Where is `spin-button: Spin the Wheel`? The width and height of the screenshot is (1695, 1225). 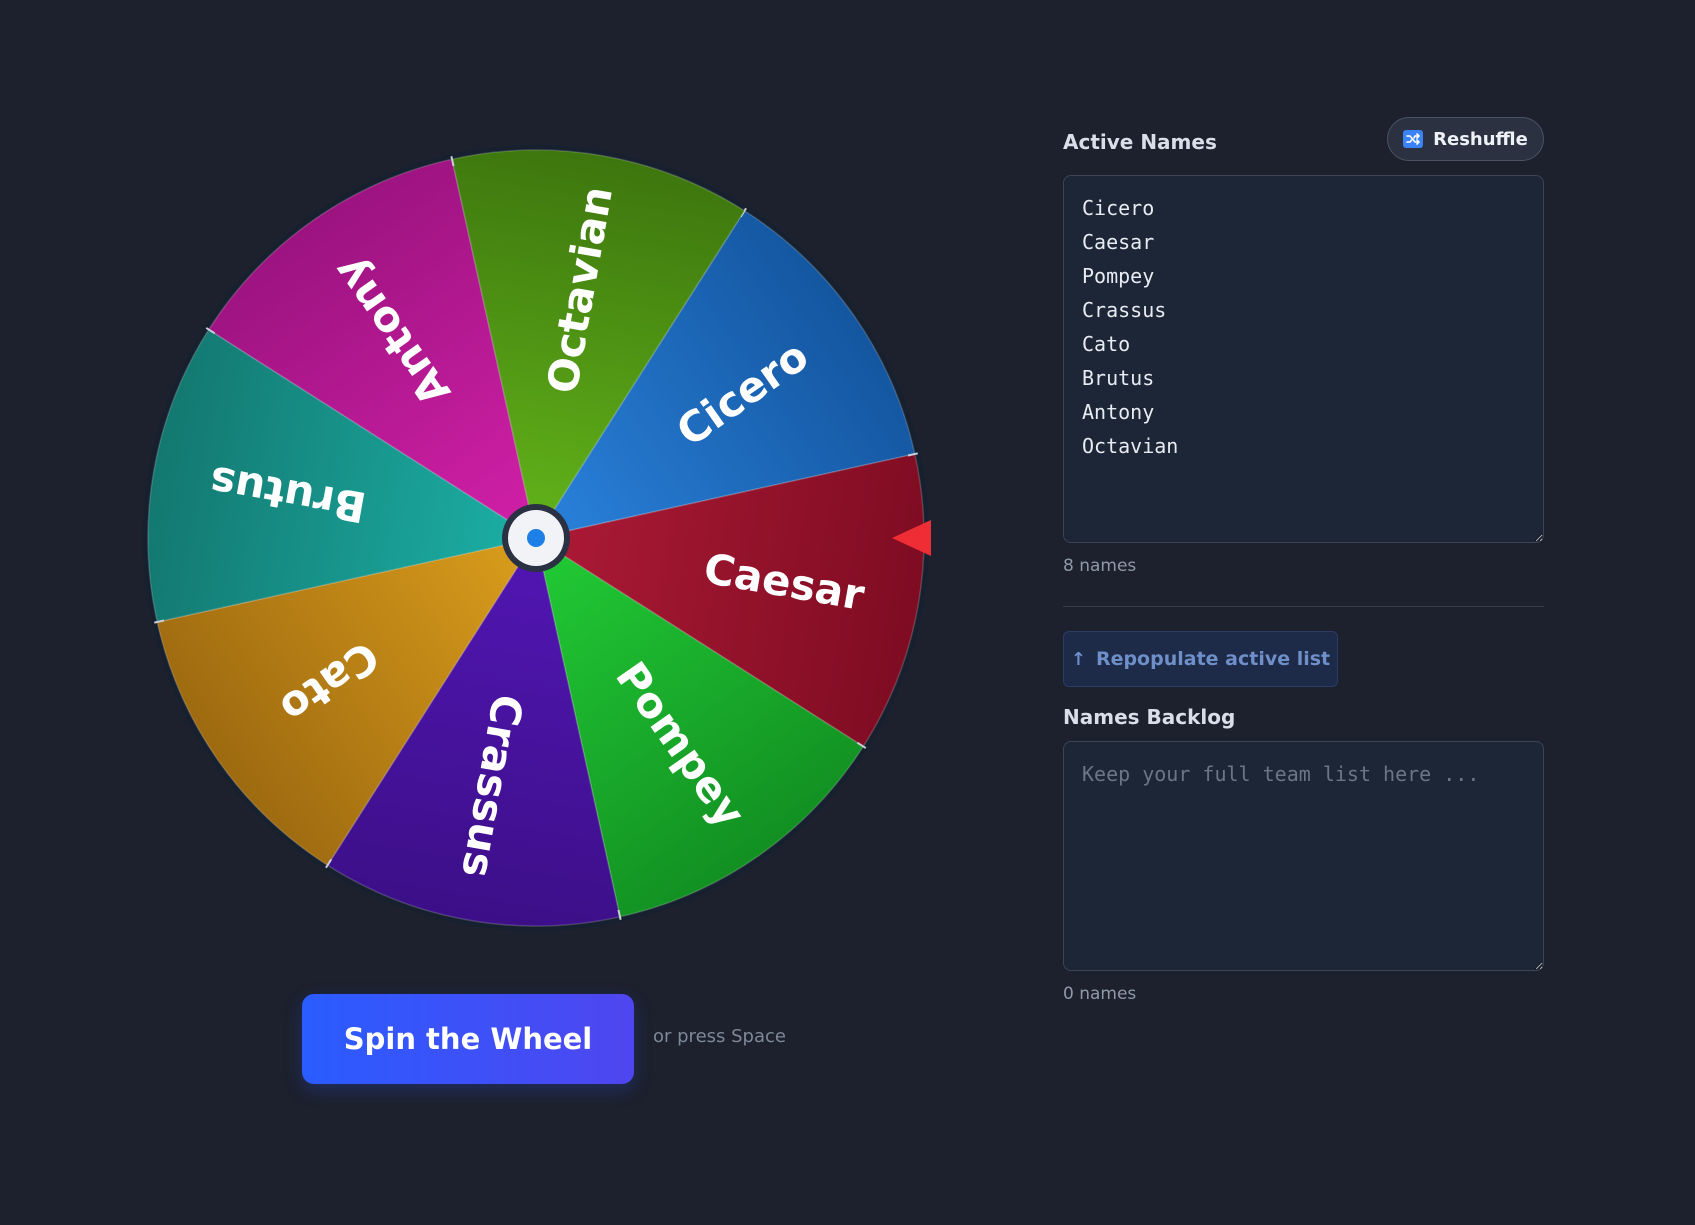 spin-button: Spin the Wheel is located at coordinates (468, 1039).